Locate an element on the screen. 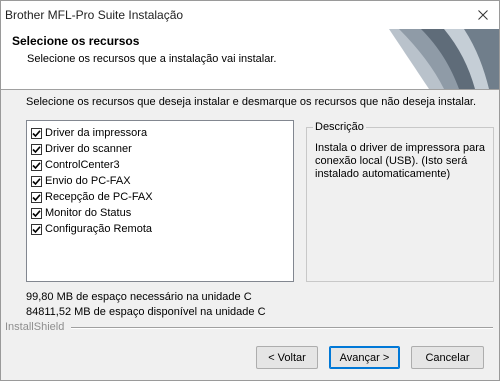 The width and height of the screenshot is (500, 381). cancel-button: Cancelar is located at coordinates (447, 357).